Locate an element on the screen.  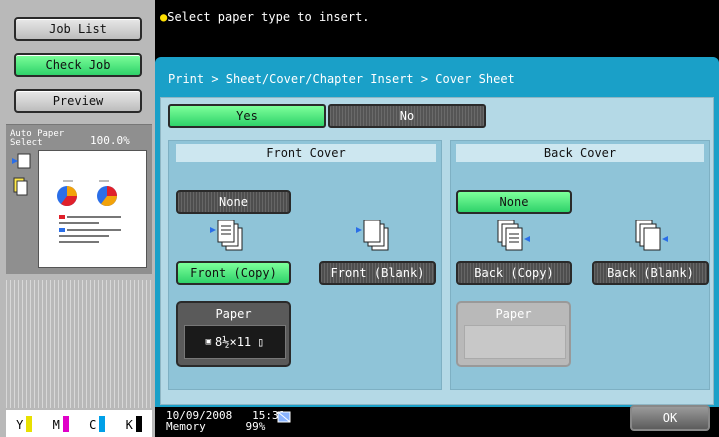
memory-value: 99% is located at coordinates (255, 426).